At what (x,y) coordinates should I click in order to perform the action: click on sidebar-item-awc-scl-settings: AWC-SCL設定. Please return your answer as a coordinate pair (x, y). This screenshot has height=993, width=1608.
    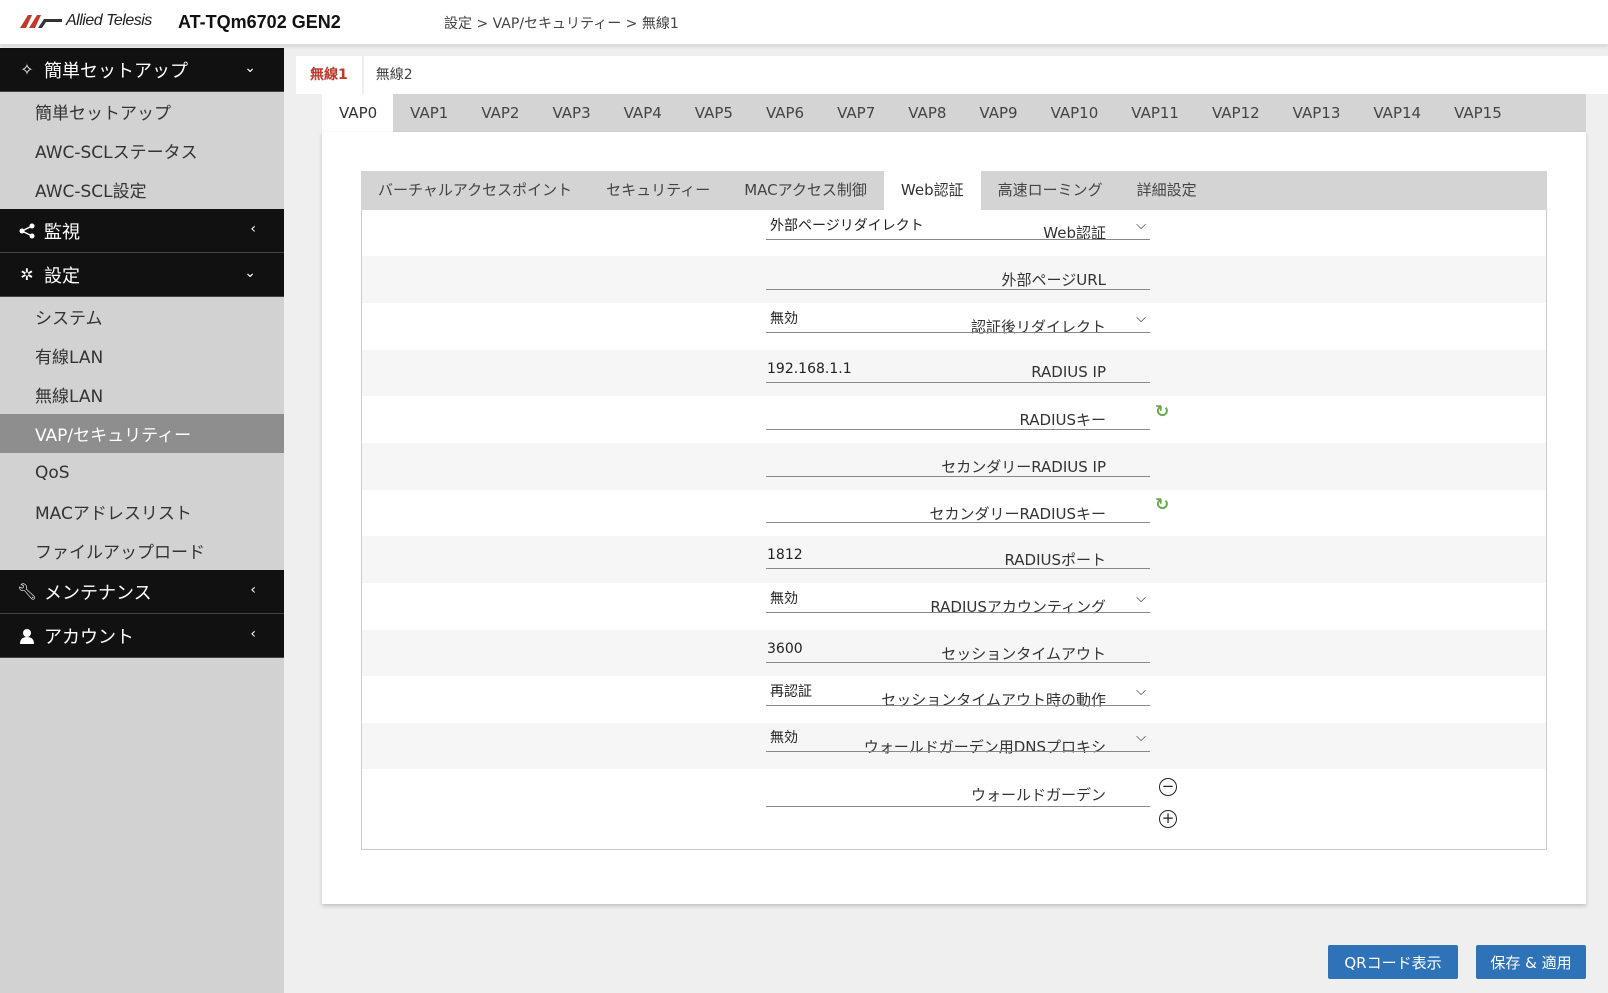
    Looking at the image, I should click on (142, 189).